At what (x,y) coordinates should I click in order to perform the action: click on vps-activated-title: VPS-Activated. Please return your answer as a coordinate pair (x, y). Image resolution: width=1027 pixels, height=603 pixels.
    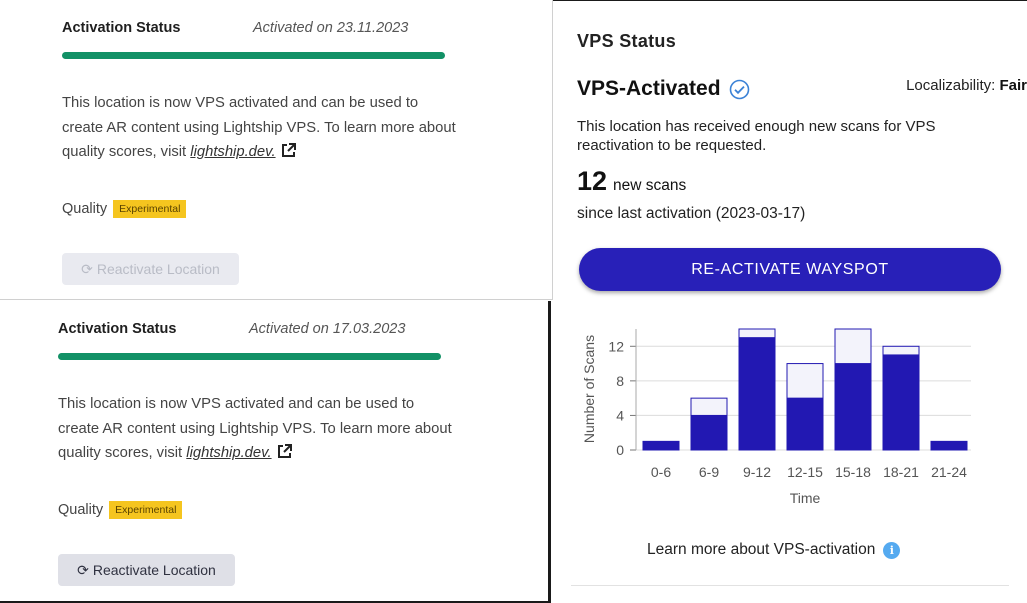
    Looking at the image, I should click on (663, 89).